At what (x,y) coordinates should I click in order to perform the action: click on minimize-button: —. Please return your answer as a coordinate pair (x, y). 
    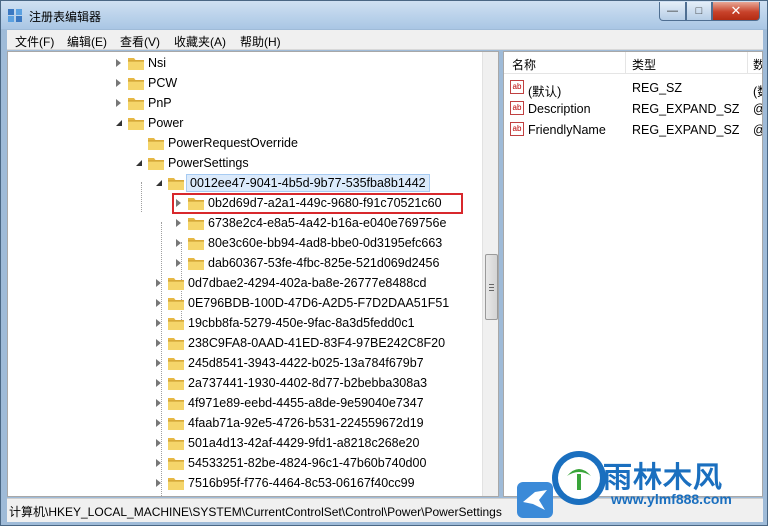
    Looking at the image, I should click on (672, 11).